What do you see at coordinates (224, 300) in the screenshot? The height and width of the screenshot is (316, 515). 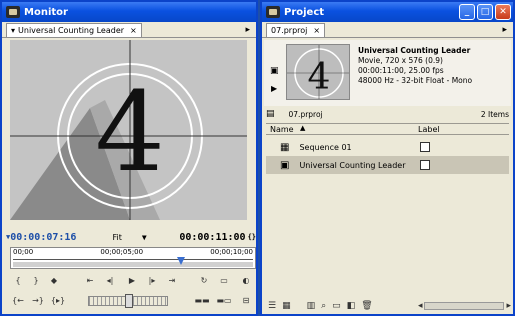 I see `overlay-icon: ▬▭` at bounding box center [224, 300].